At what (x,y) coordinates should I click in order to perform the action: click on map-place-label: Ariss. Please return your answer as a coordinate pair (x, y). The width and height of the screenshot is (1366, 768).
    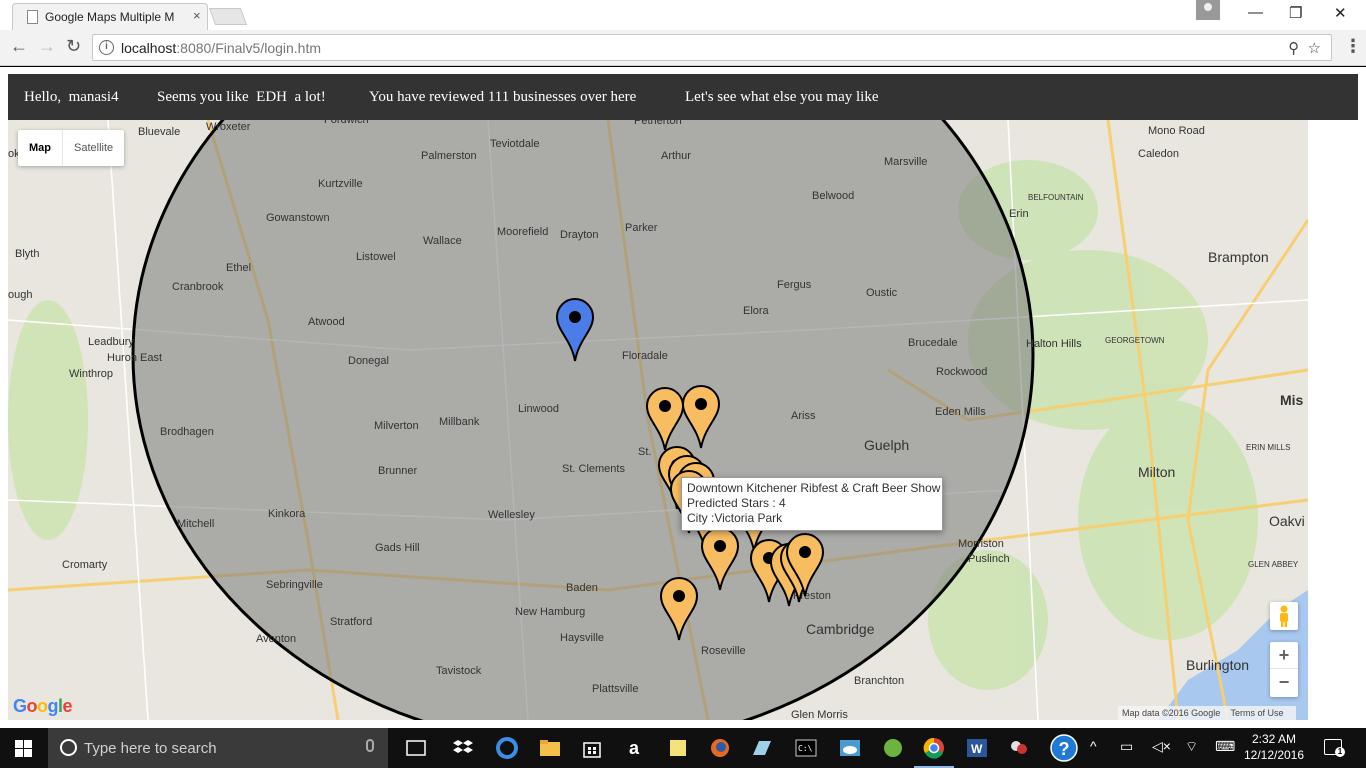
    Looking at the image, I should click on (803, 416).